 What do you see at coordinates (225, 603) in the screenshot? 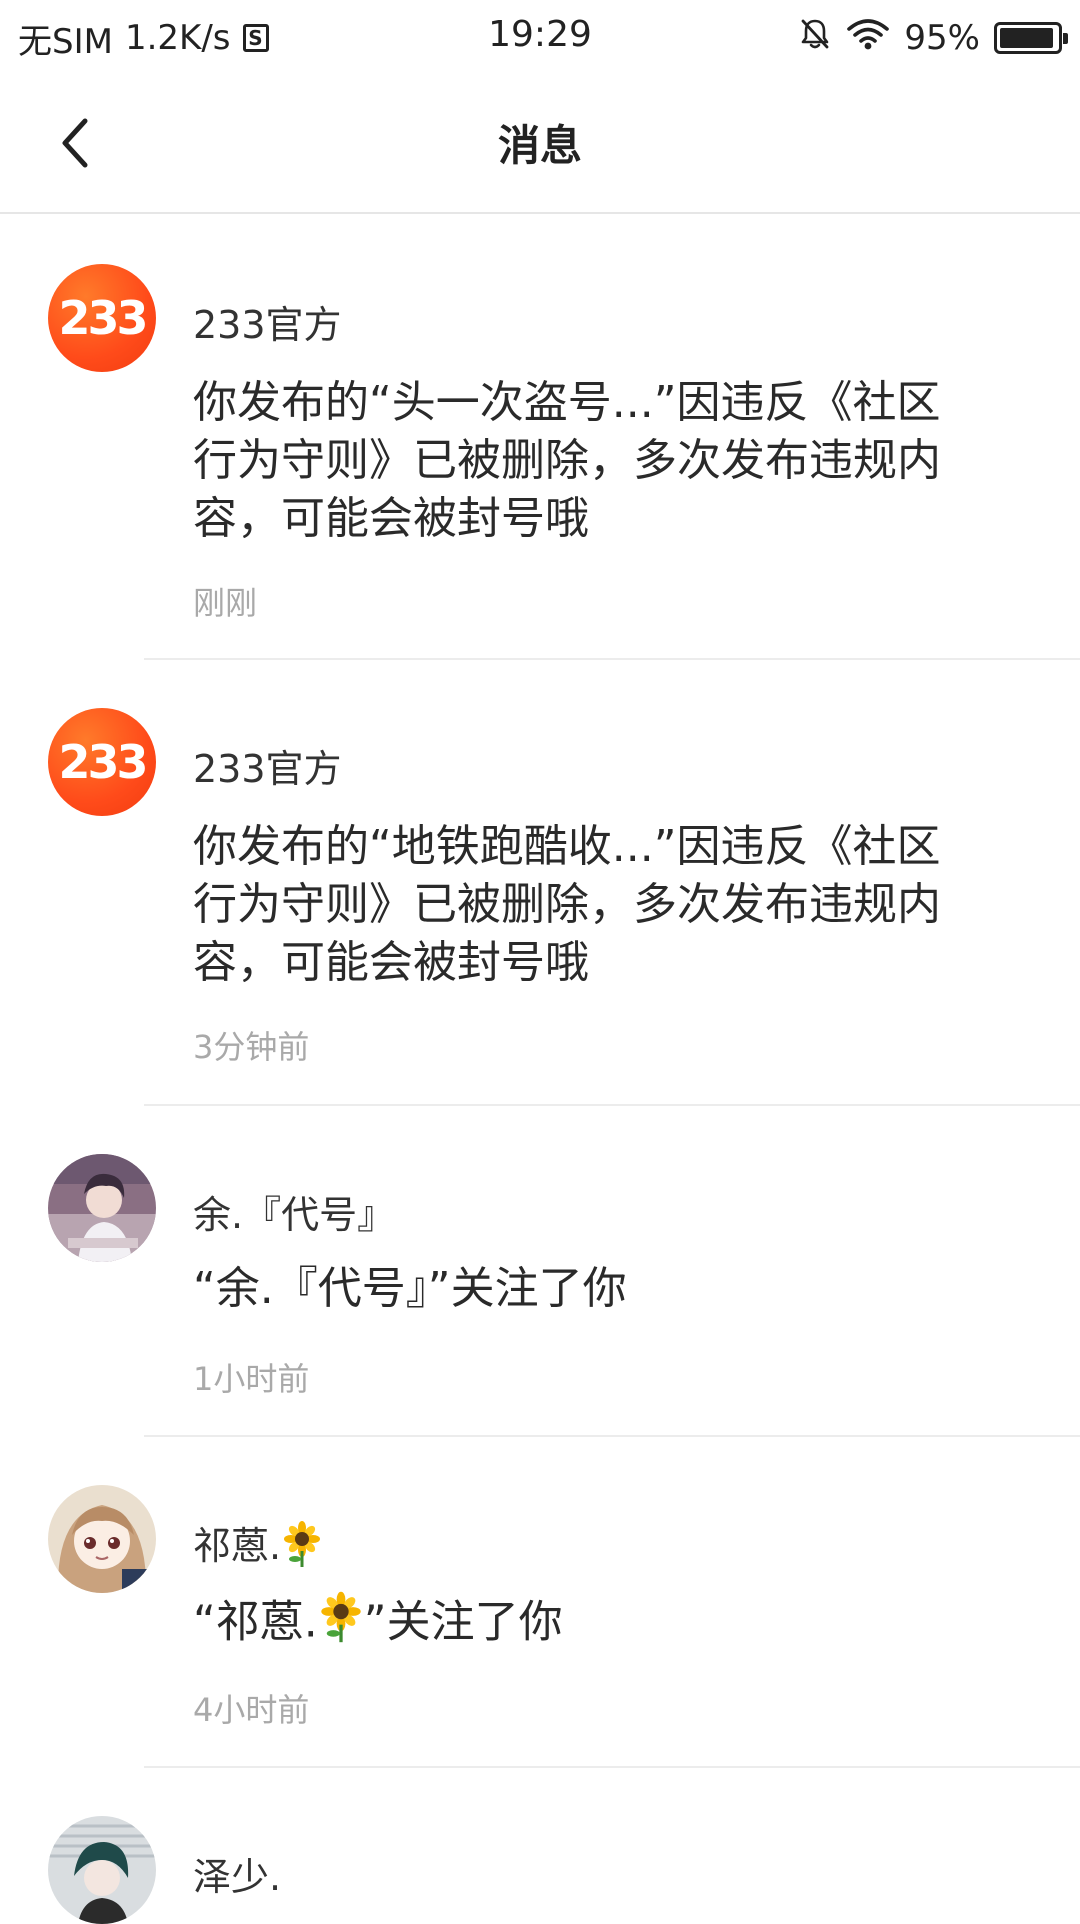
I see `message-time: 刚刚` at bounding box center [225, 603].